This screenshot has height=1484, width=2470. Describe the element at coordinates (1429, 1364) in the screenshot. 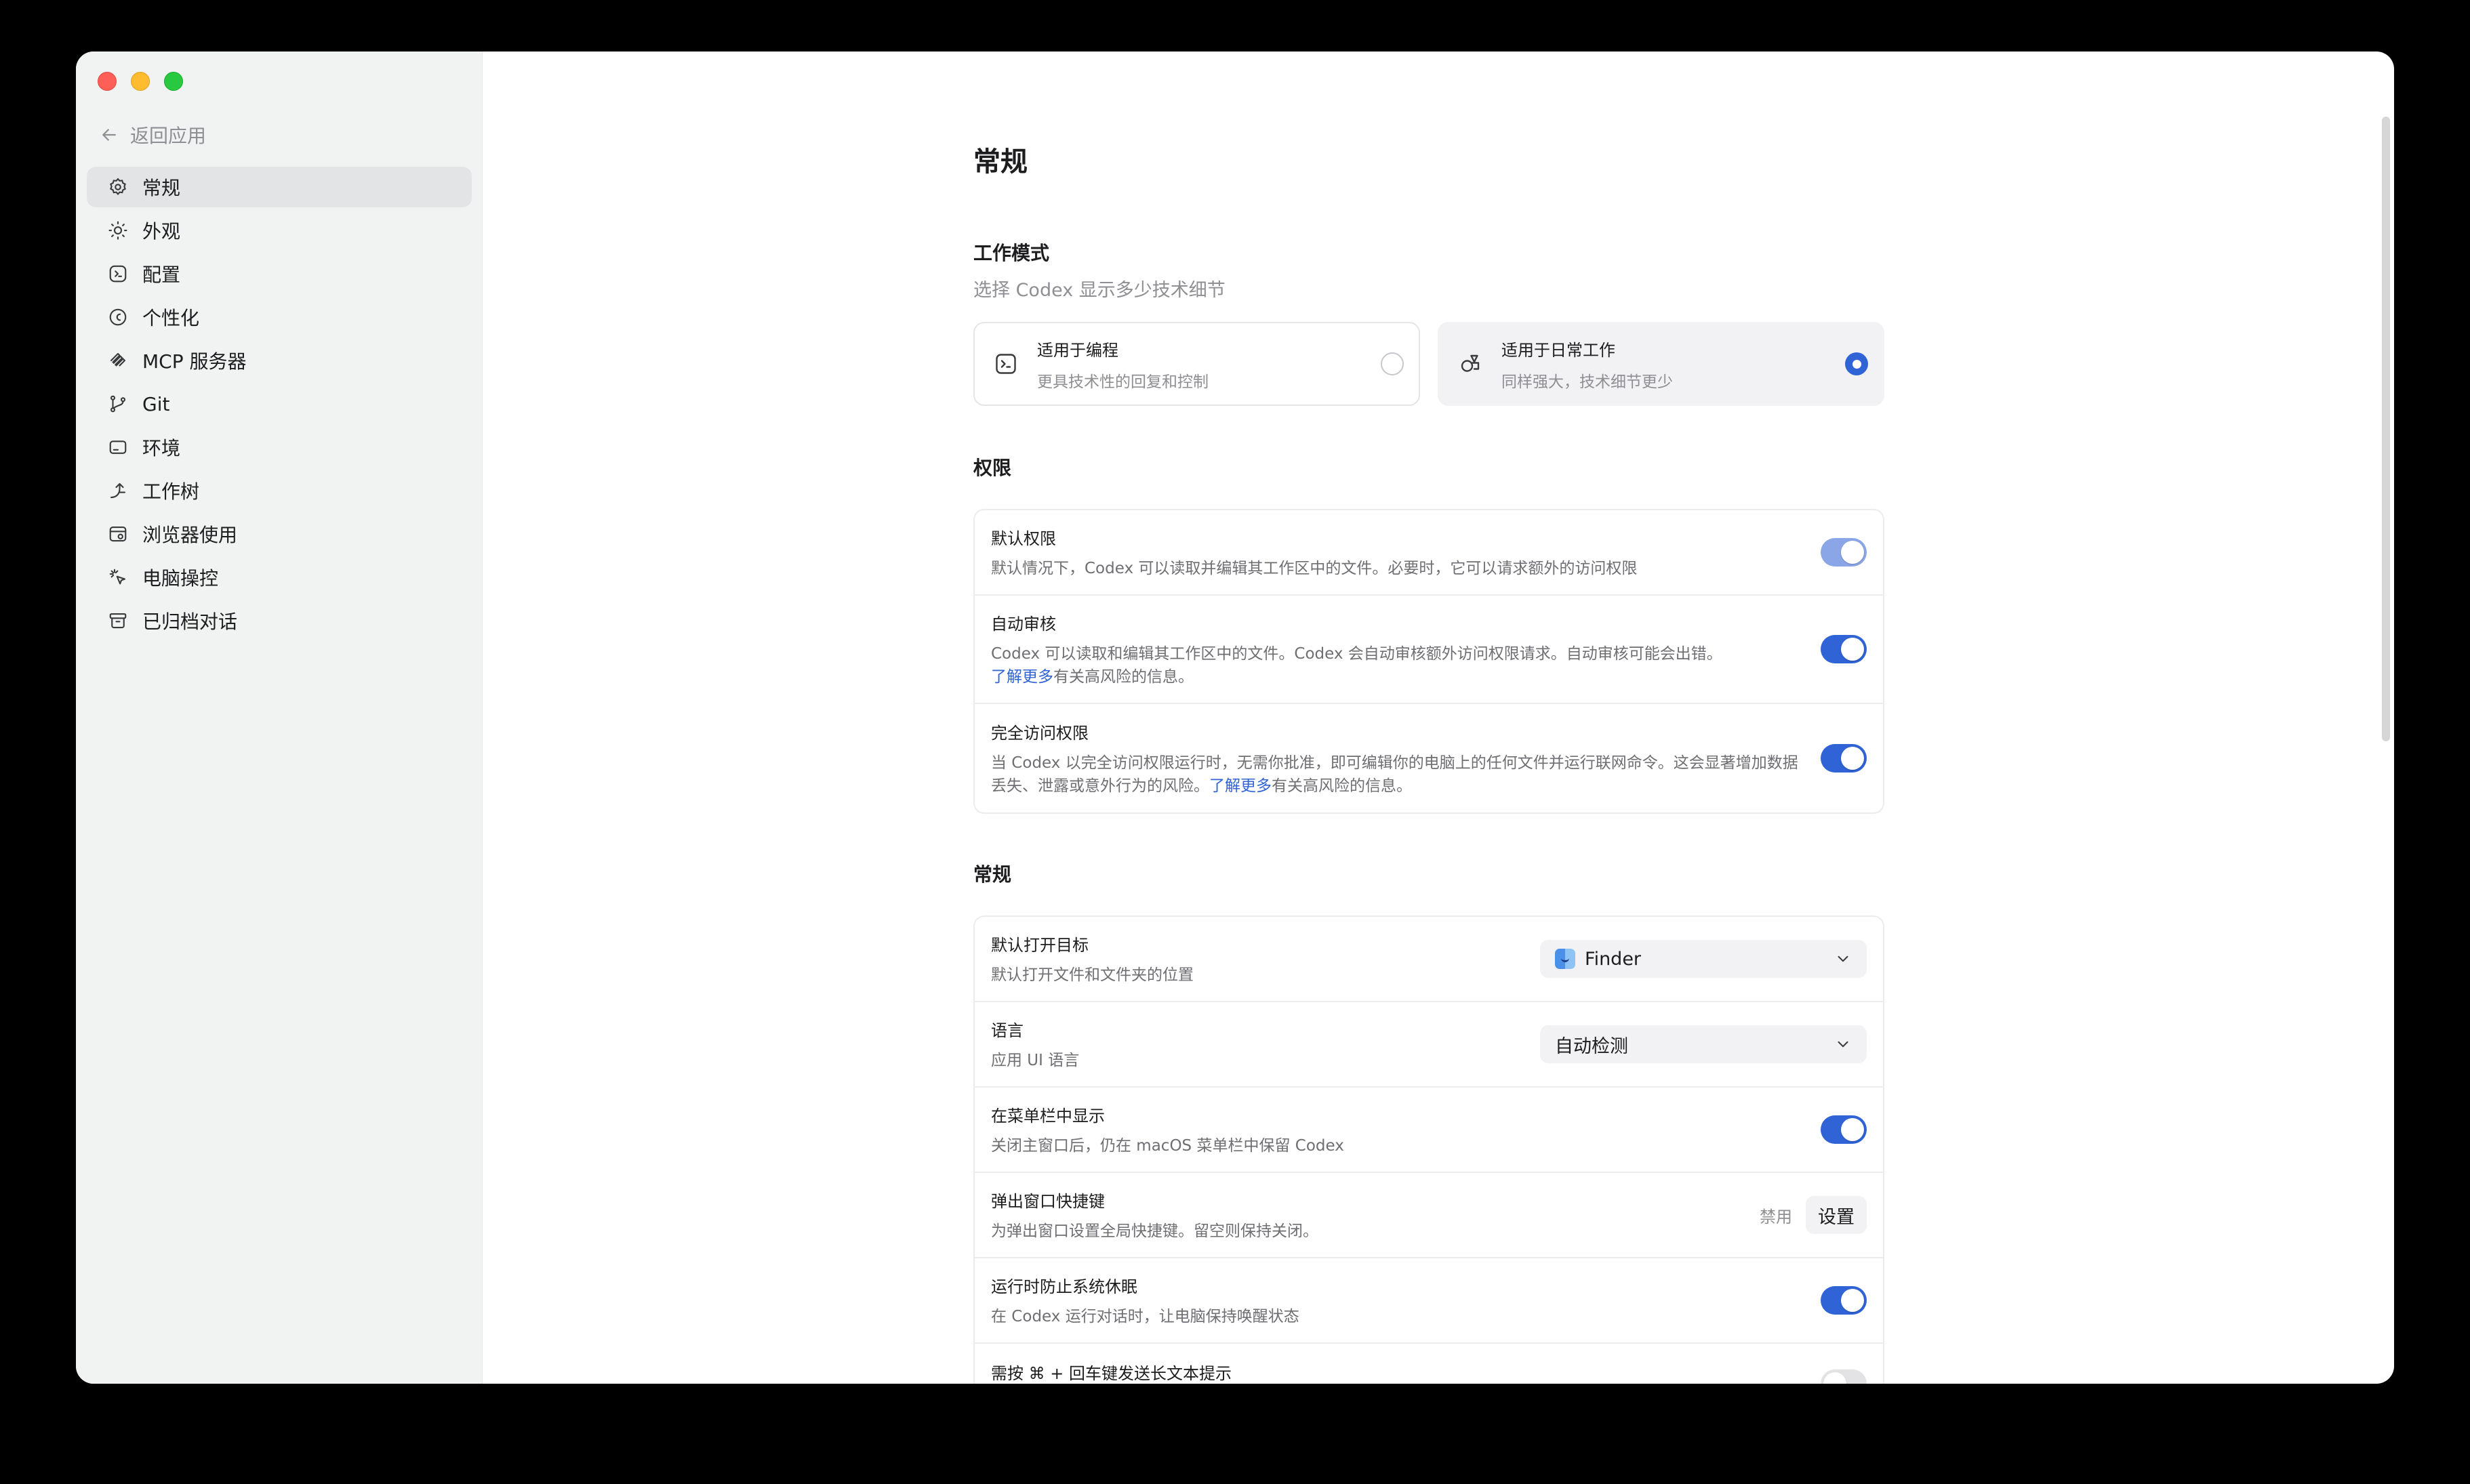

I see `general-row-cmd-enter: 需按 ⌘ + 回车键发送长文本提示` at that location.